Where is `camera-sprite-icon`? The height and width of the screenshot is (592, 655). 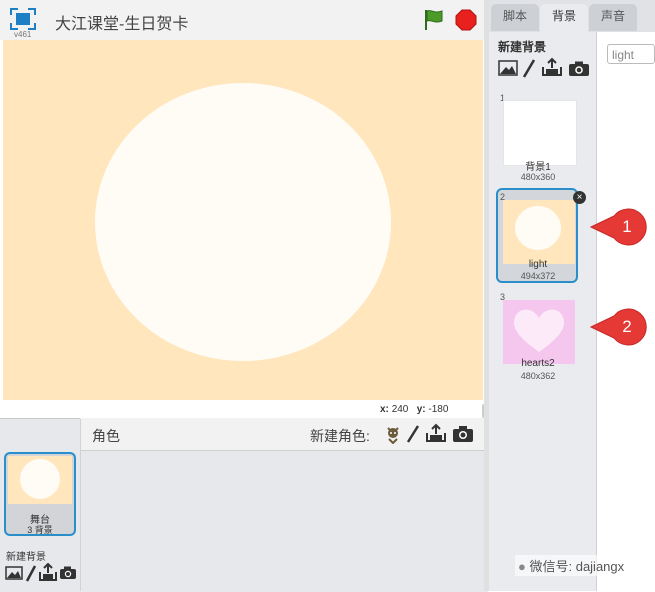
camera-sprite-icon is located at coordinates (463, 436).